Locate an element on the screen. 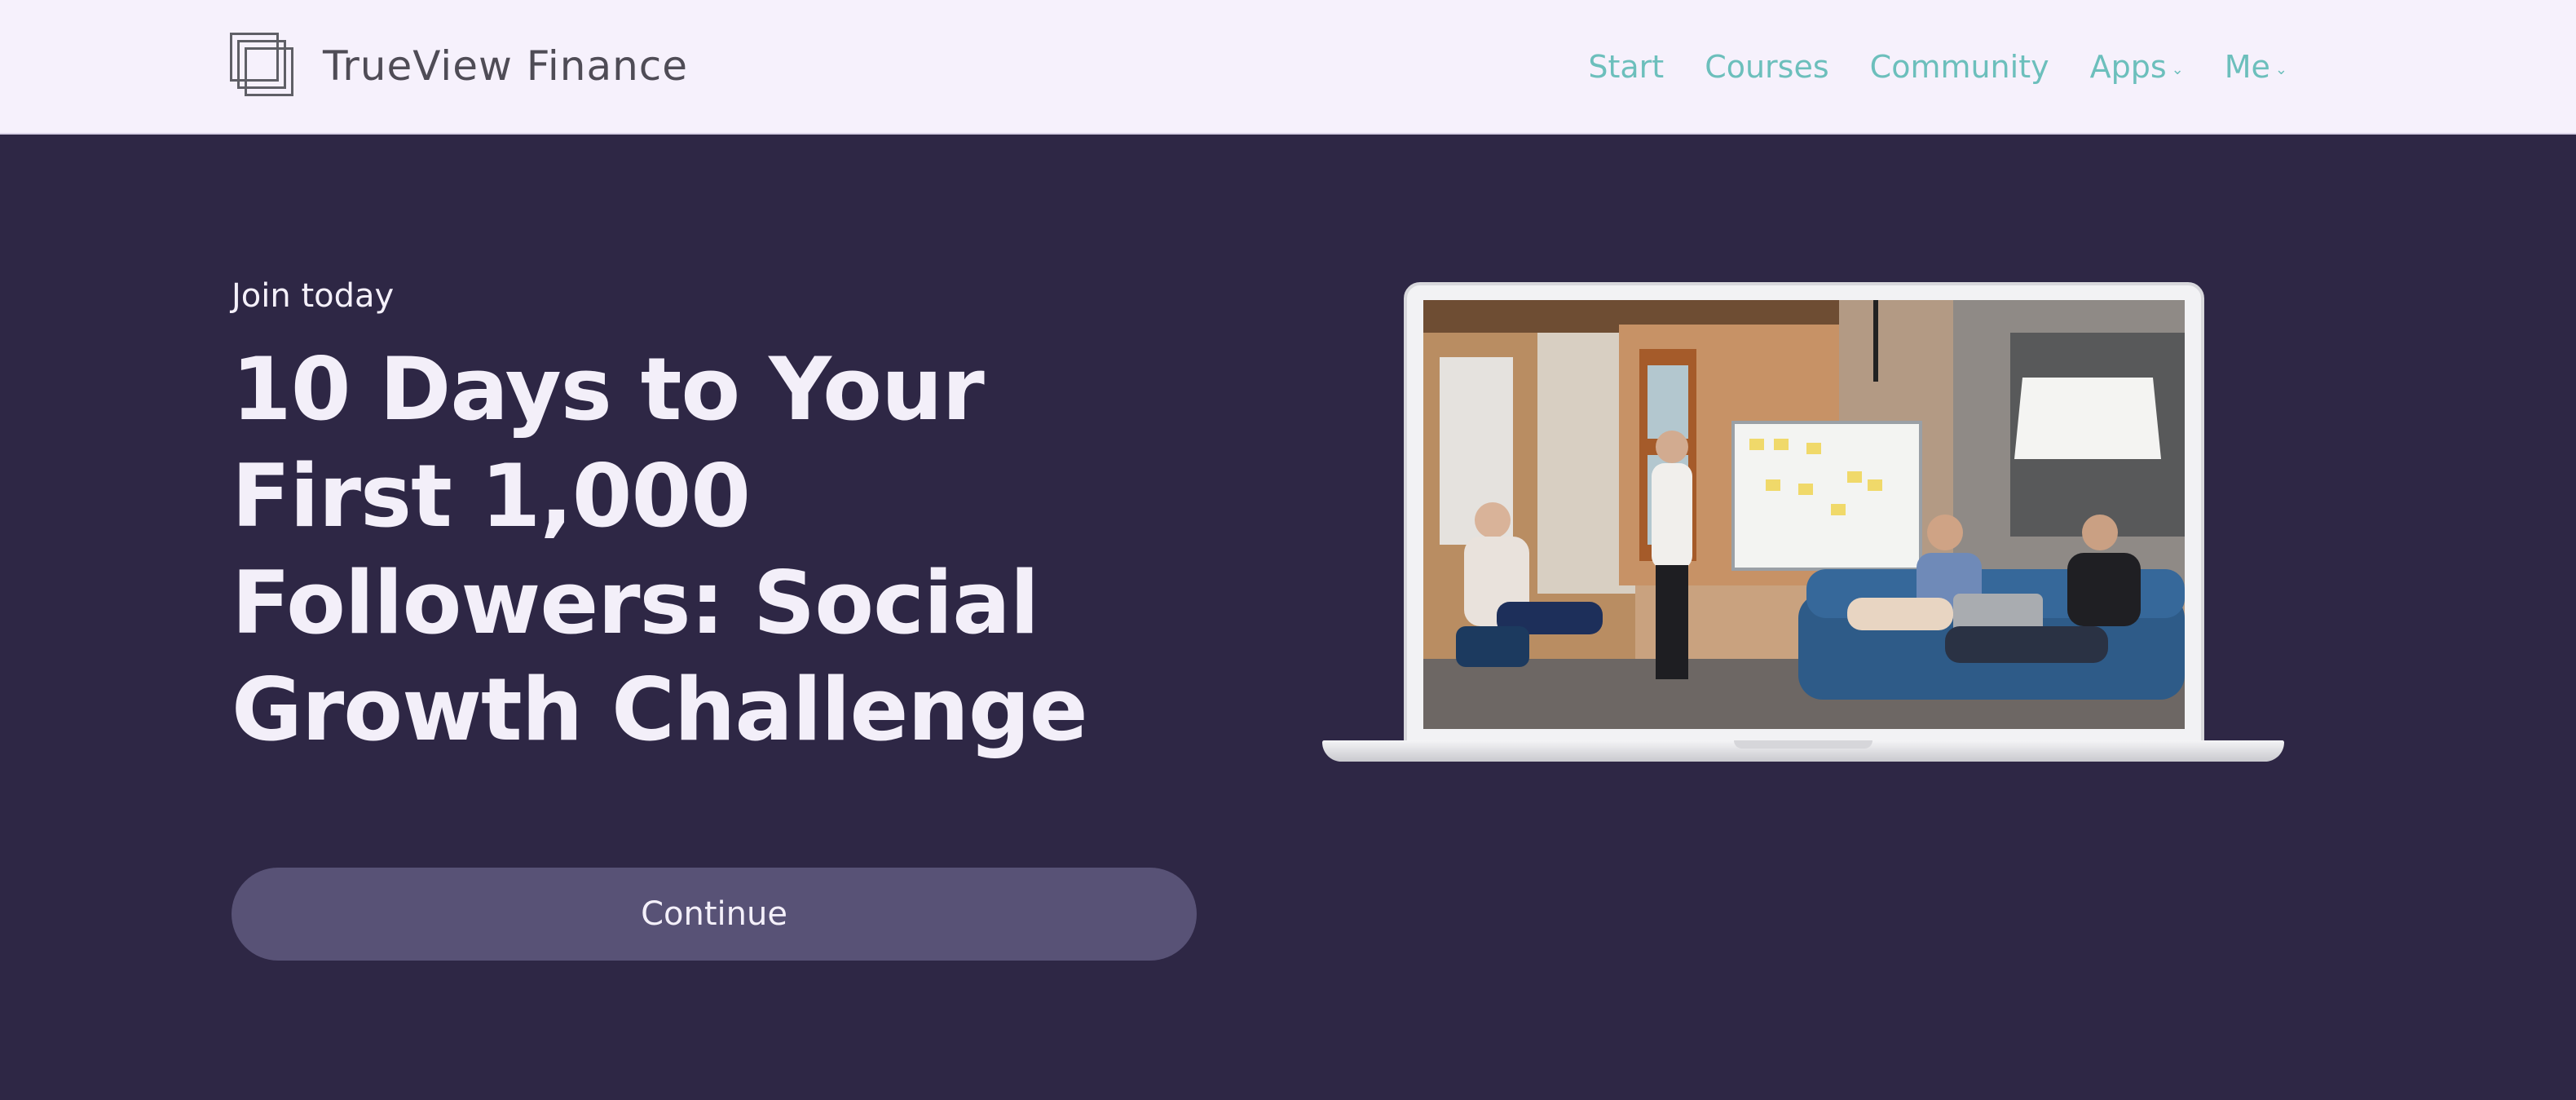 The image size is (2576, 1100). nav-item-me: Me ⌄ is located at coordinates (2256, 67).